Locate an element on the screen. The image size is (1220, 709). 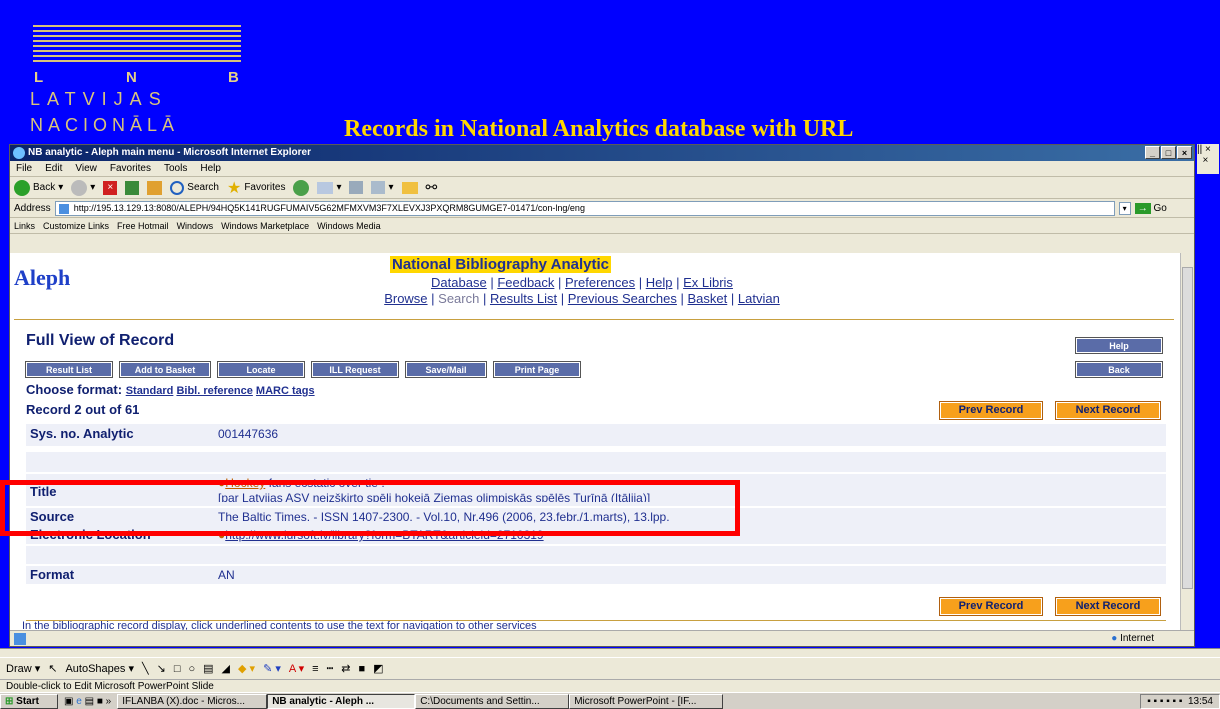
print-page-button: Print Page is located at coordinates (537, 369).